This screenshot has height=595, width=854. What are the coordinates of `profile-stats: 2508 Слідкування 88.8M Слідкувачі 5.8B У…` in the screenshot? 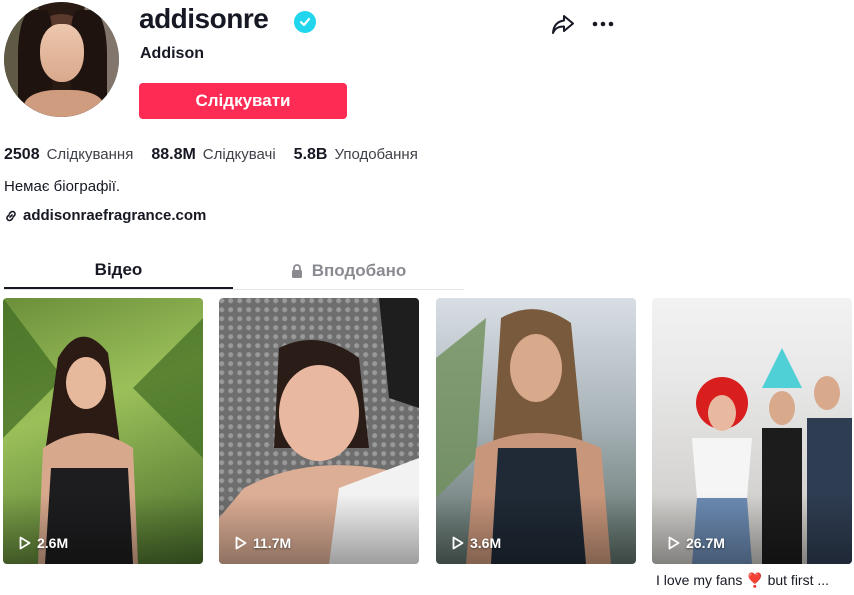 It's located at (220, 155).